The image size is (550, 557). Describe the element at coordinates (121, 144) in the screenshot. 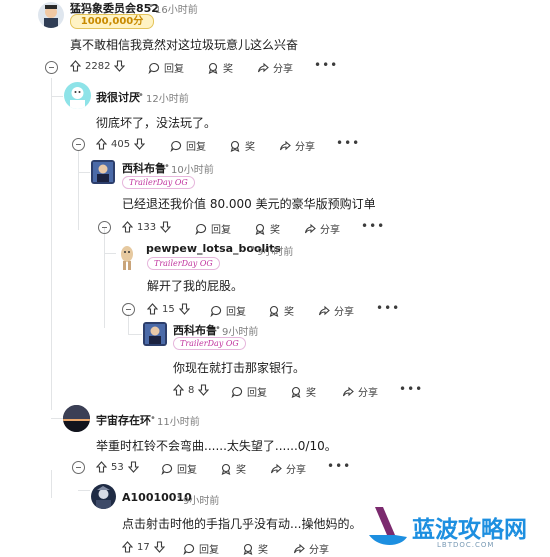

I see `vote-group: 405` at that location.